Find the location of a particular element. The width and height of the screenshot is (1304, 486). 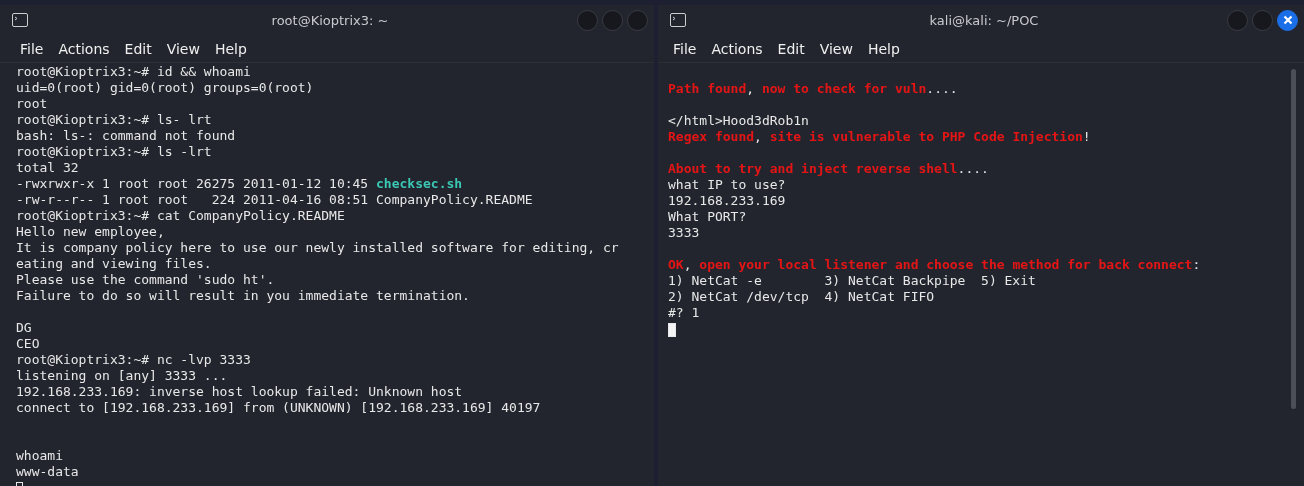

terminal-line: Hello new employee, is located at coordinates (91, 232).